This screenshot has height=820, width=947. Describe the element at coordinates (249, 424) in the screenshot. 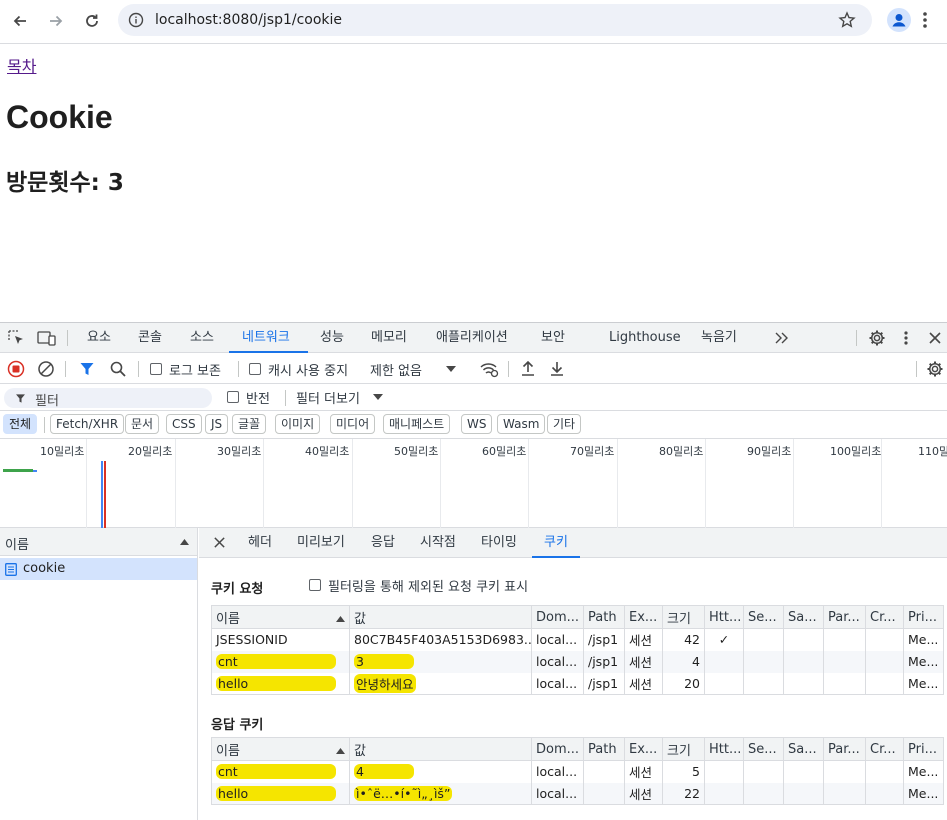

I see `chip-font: 글꼴` at that location.